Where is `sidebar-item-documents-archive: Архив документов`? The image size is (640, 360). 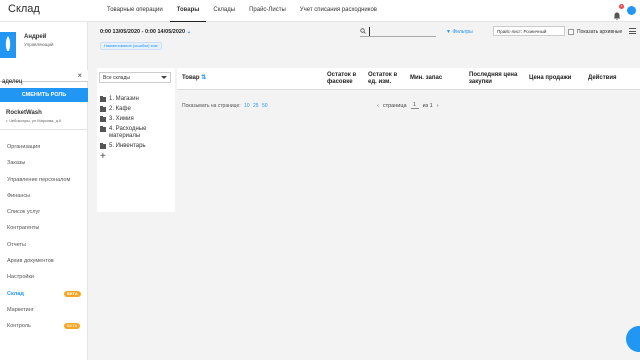
sidebar-item-documents-archive: Архив документов is located at coordinates (44, 261).